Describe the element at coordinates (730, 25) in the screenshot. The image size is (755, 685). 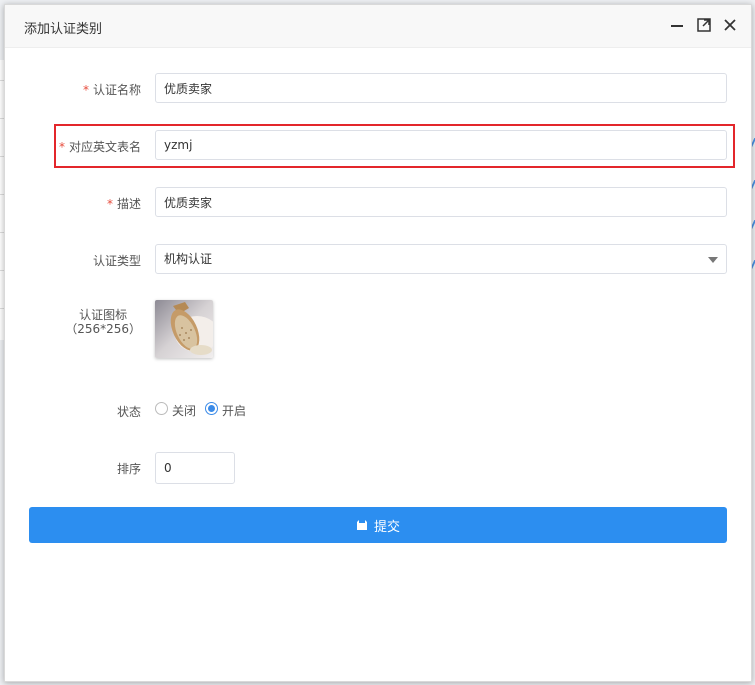
I see `close-icon` at that location.